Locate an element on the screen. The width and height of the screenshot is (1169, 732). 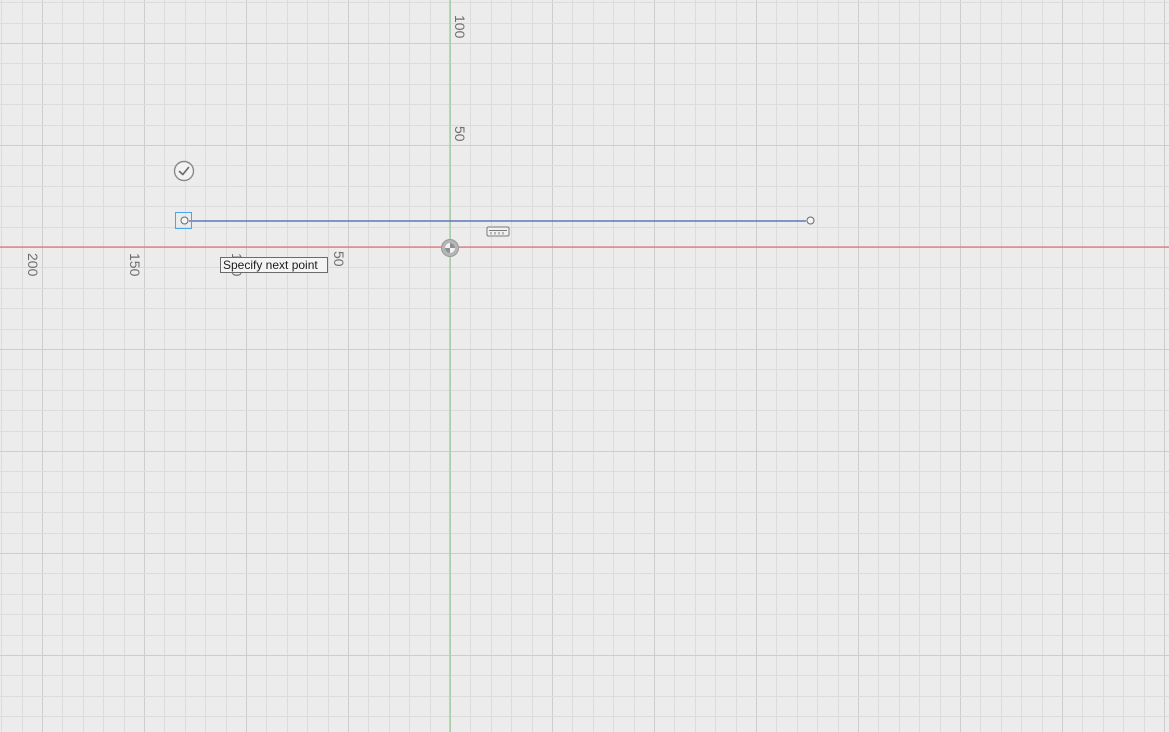
finish-check-button is located at coordinates (184, 171).